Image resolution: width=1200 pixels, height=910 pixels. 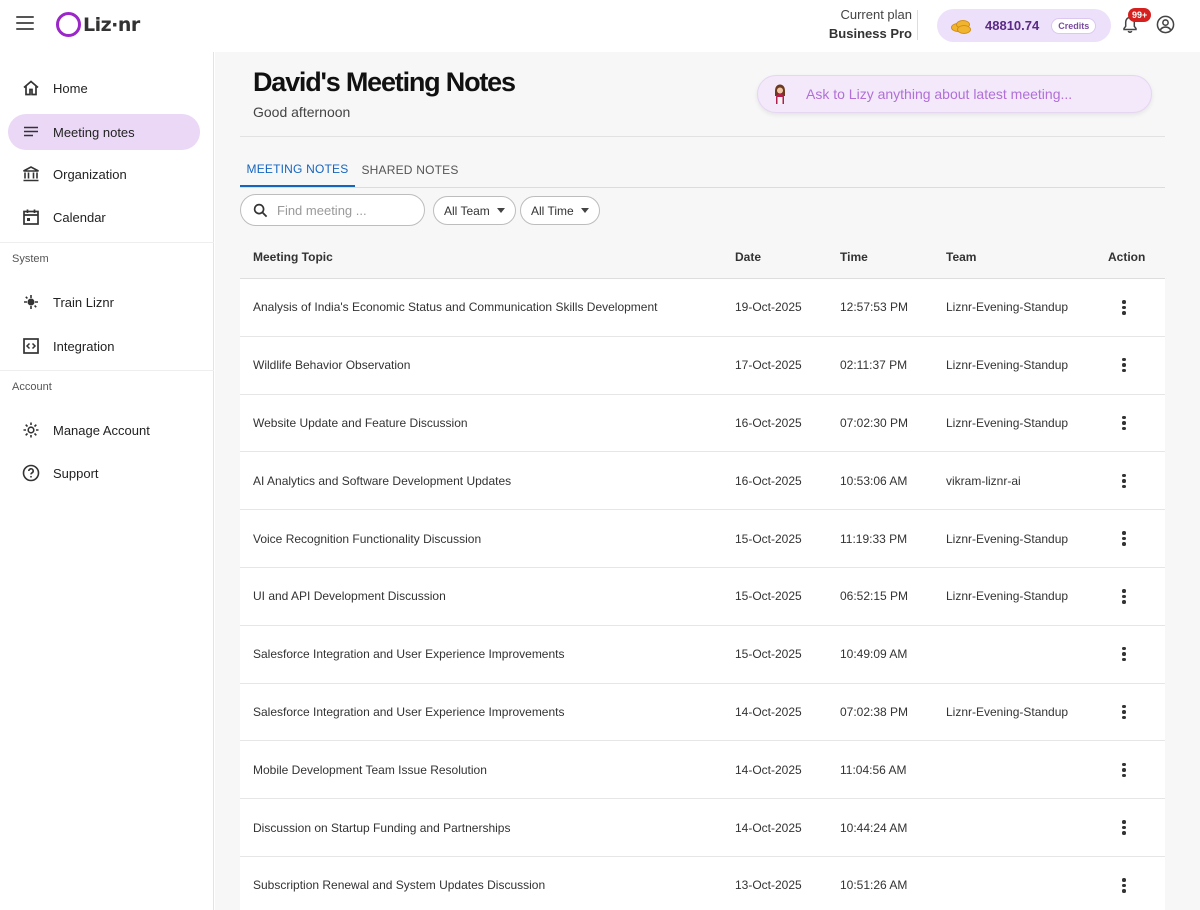 I want to click on credits-pill: 48810.74 Credits, so click(x=1024, y=25).